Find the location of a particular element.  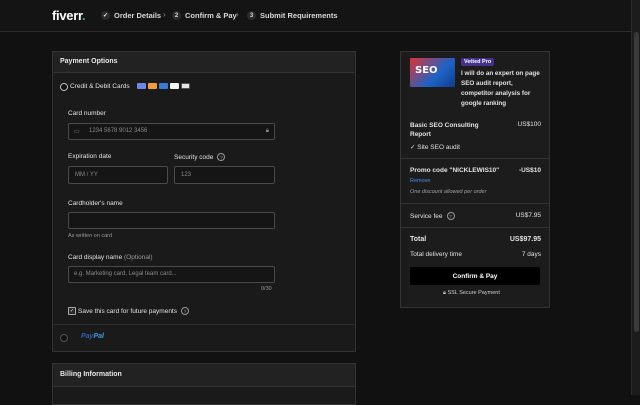

credit-card-label: Credit & Debit Cards is located at coordinates (100, 86).